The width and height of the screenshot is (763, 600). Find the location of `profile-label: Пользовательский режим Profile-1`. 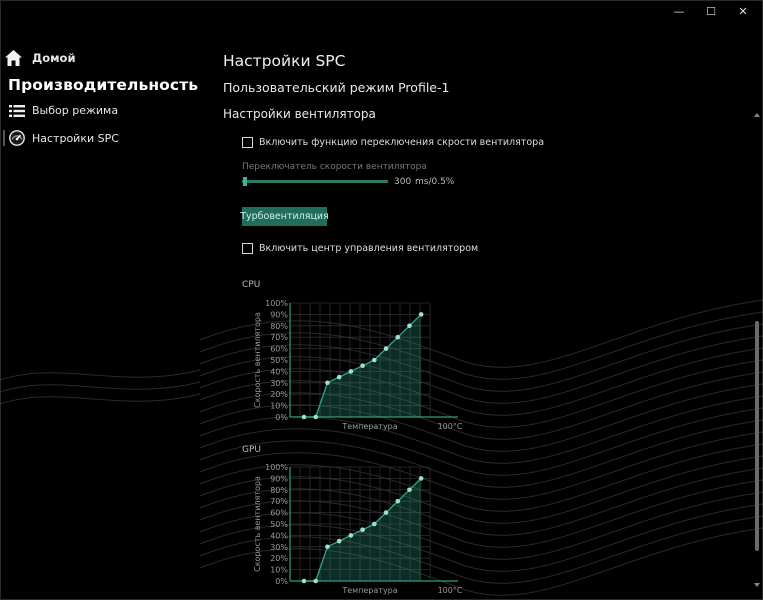

profile-label: Пользовательский режим Profile-1 is located at coordinates (336, 87).